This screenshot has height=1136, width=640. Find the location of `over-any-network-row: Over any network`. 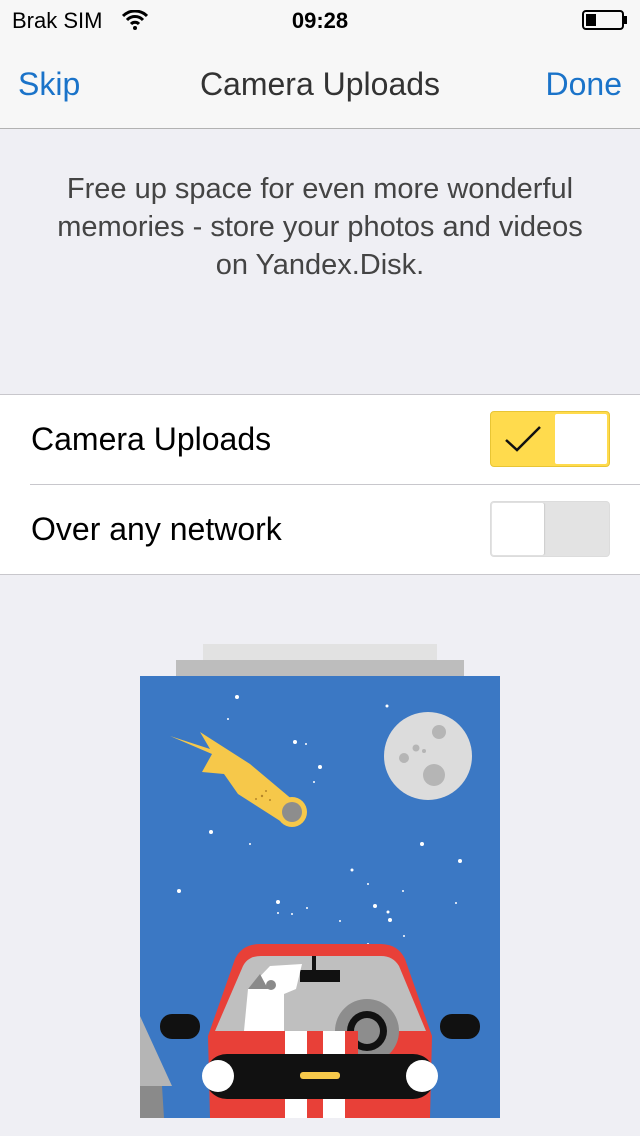

over-any-network-row: Over any network is located at coordinates (320, 529).